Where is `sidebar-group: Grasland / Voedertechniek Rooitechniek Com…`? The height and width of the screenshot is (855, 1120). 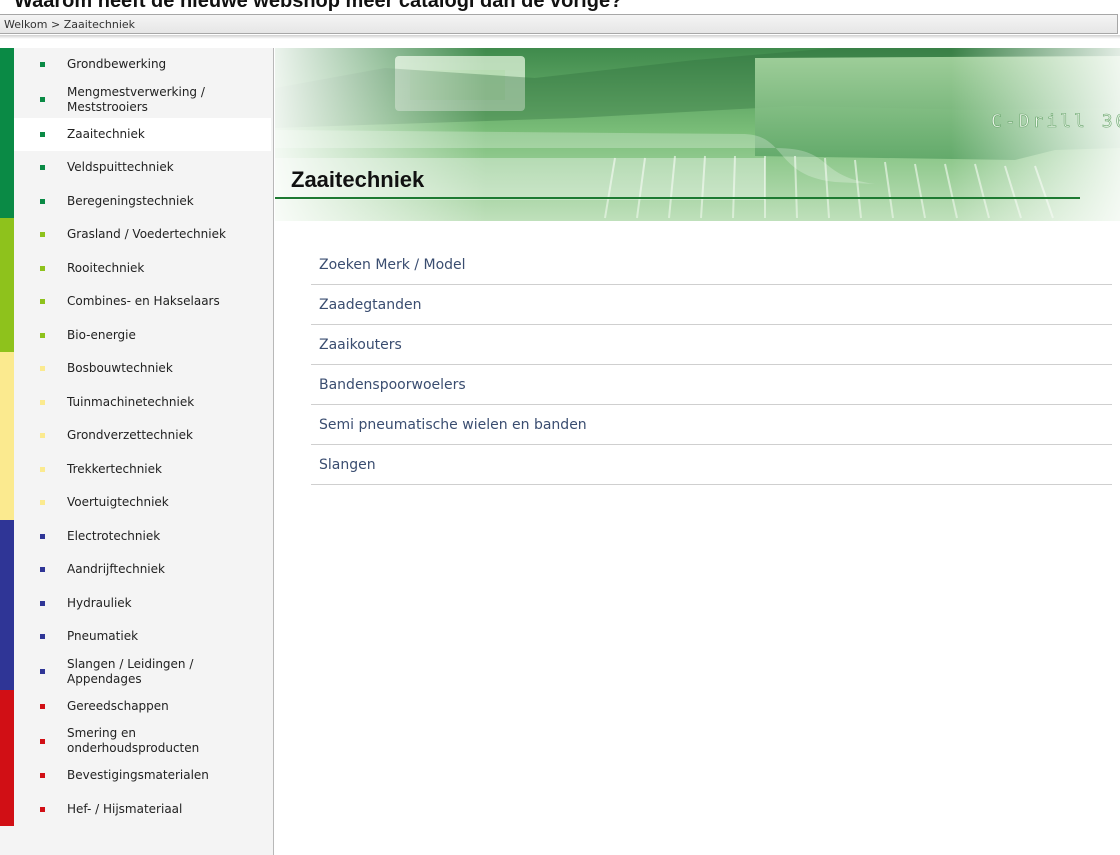
sidebar-group: Grasland / Voedertechniek Rooitechniek Com… is located at coordinates (136, 285).